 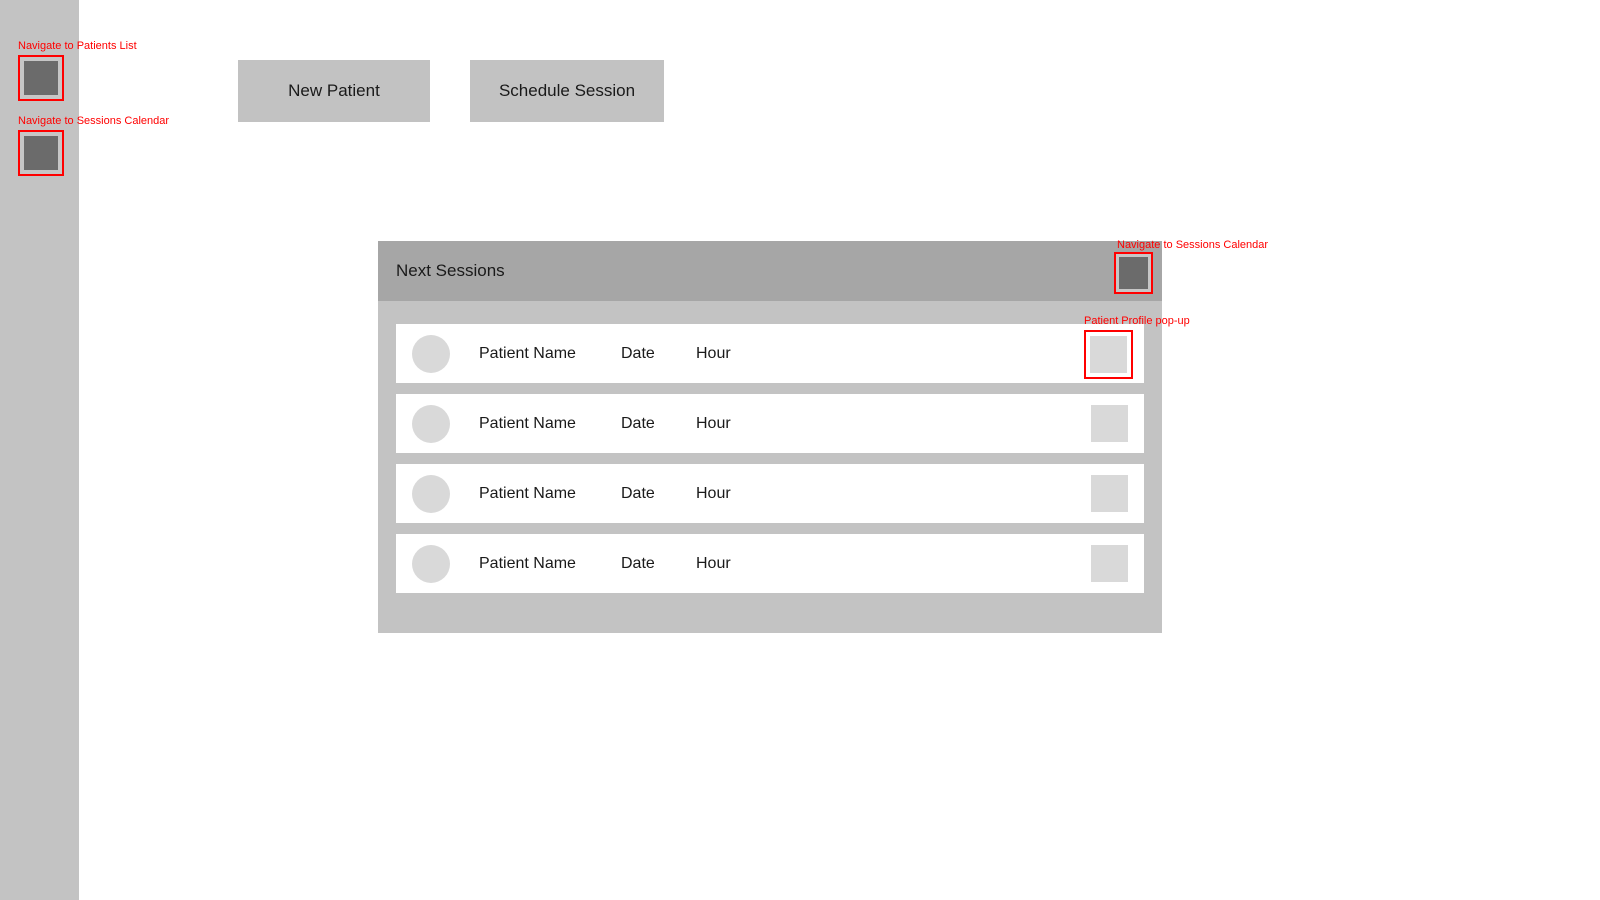 I want to click on annotation-box-patients-list, so click(x=41, y=78).